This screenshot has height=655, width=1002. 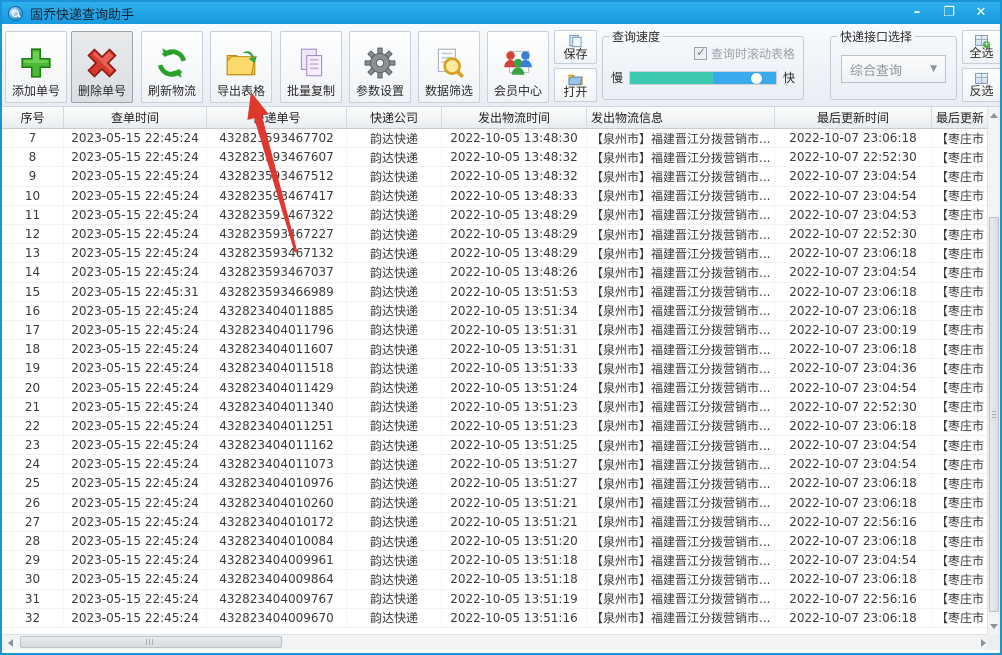 I want to click on settings-button: 参数设置, so click(x=380, y=67).